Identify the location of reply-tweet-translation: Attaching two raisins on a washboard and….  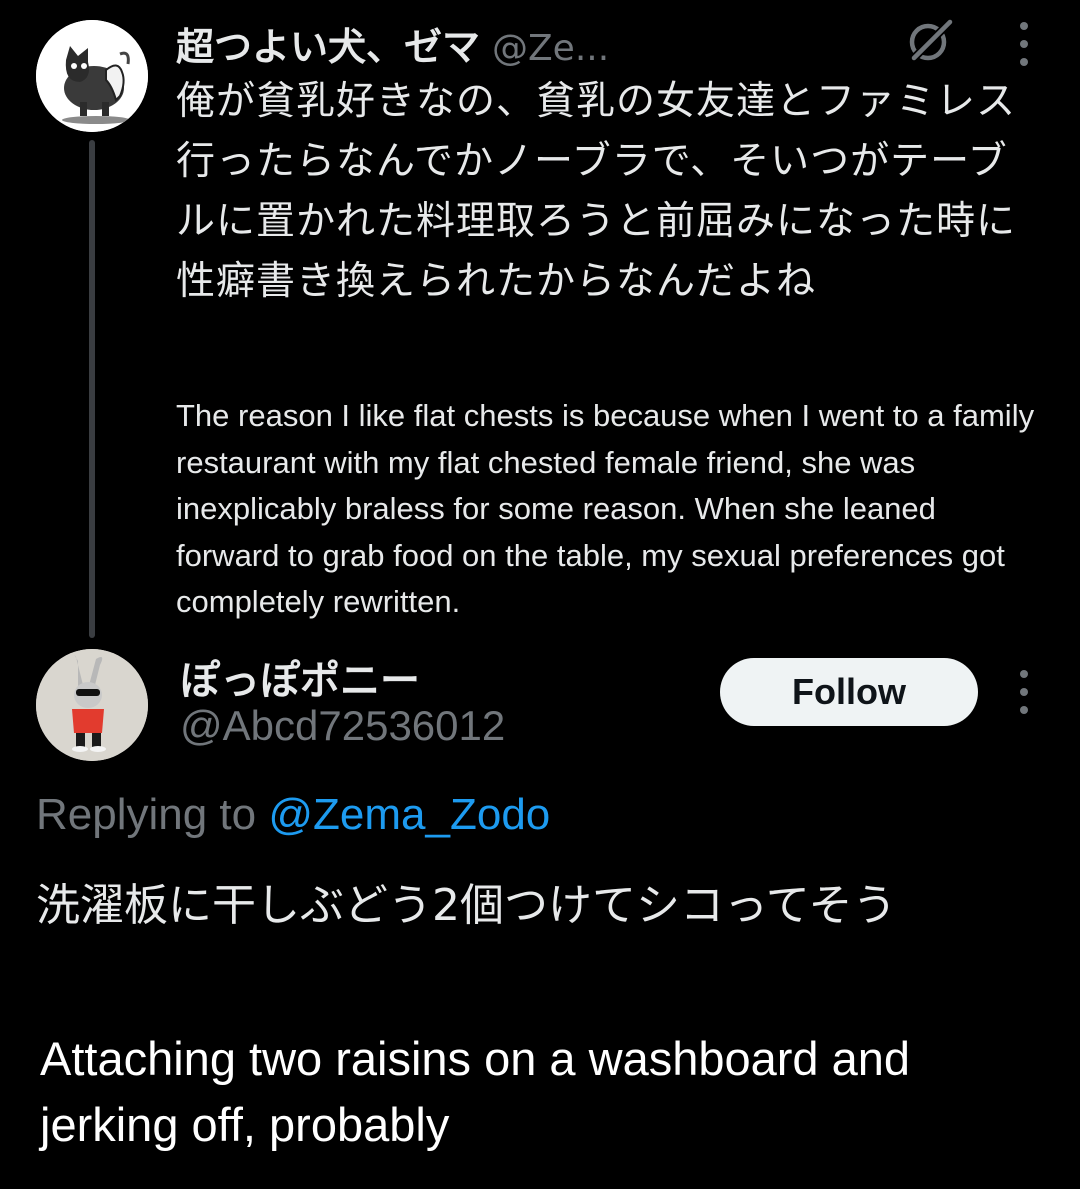
(475, 1091).